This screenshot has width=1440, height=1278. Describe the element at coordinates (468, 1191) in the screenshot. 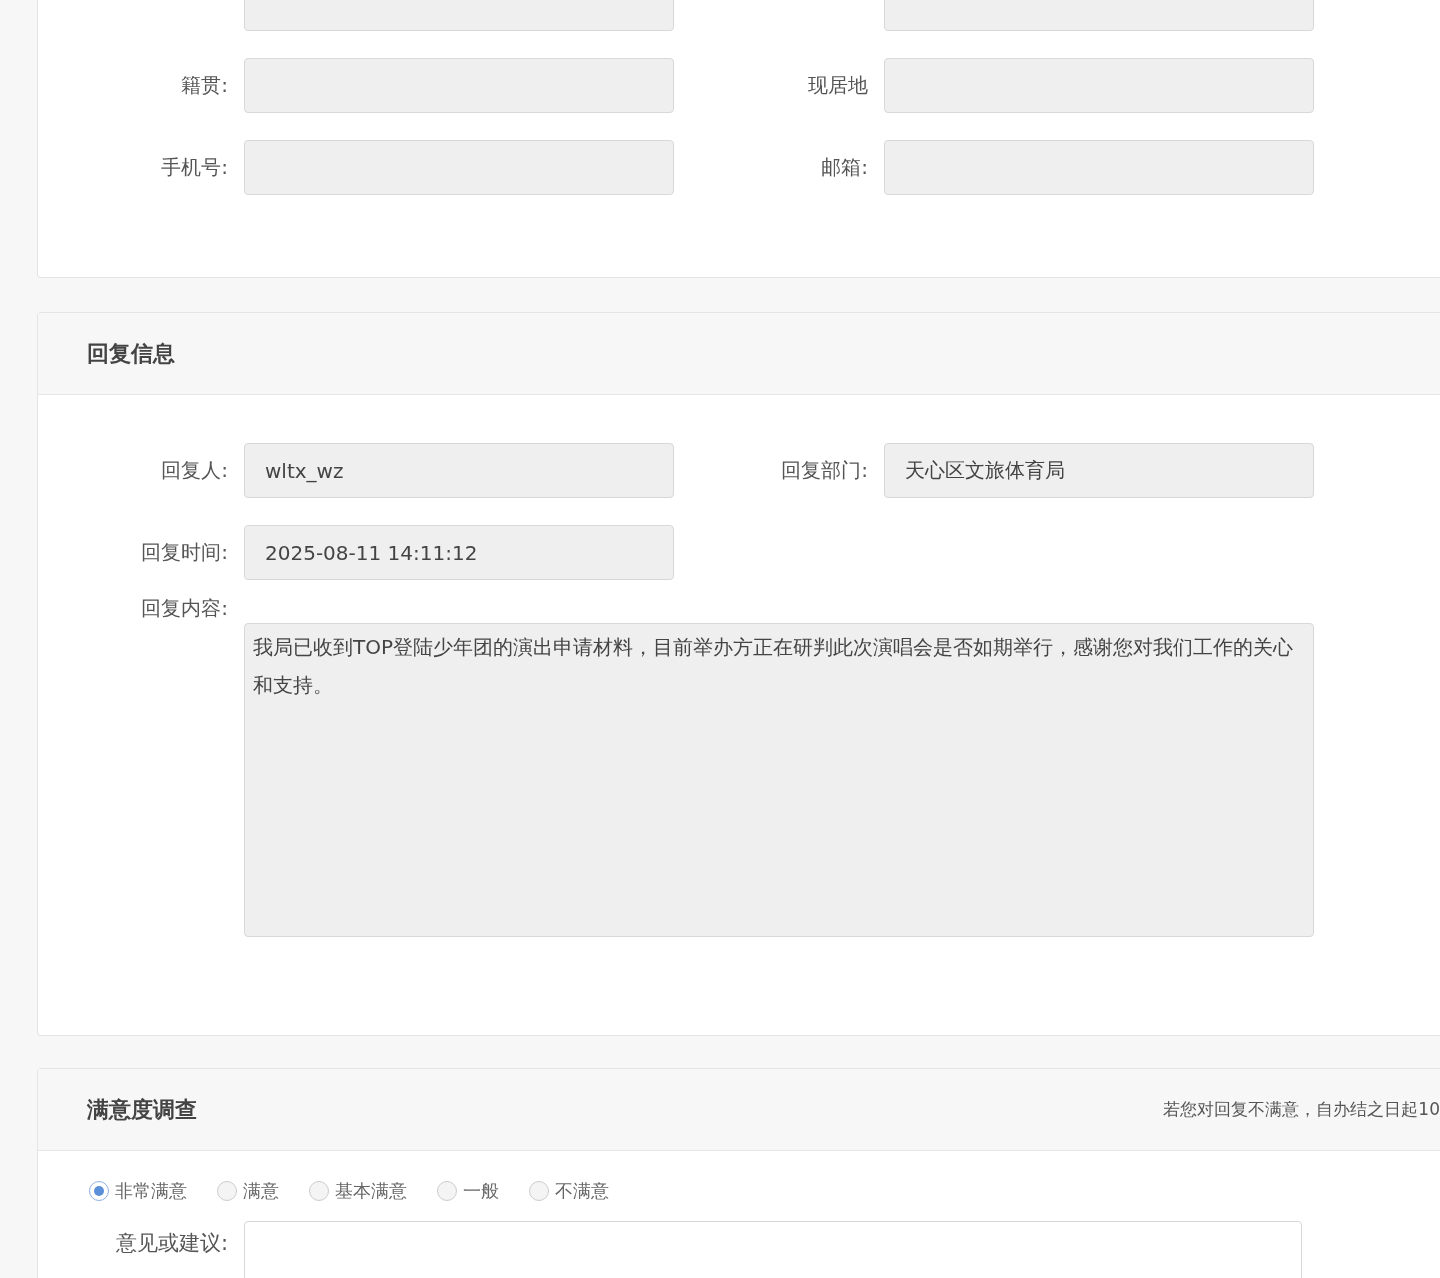

I see `radio-option: 一般` at that location.